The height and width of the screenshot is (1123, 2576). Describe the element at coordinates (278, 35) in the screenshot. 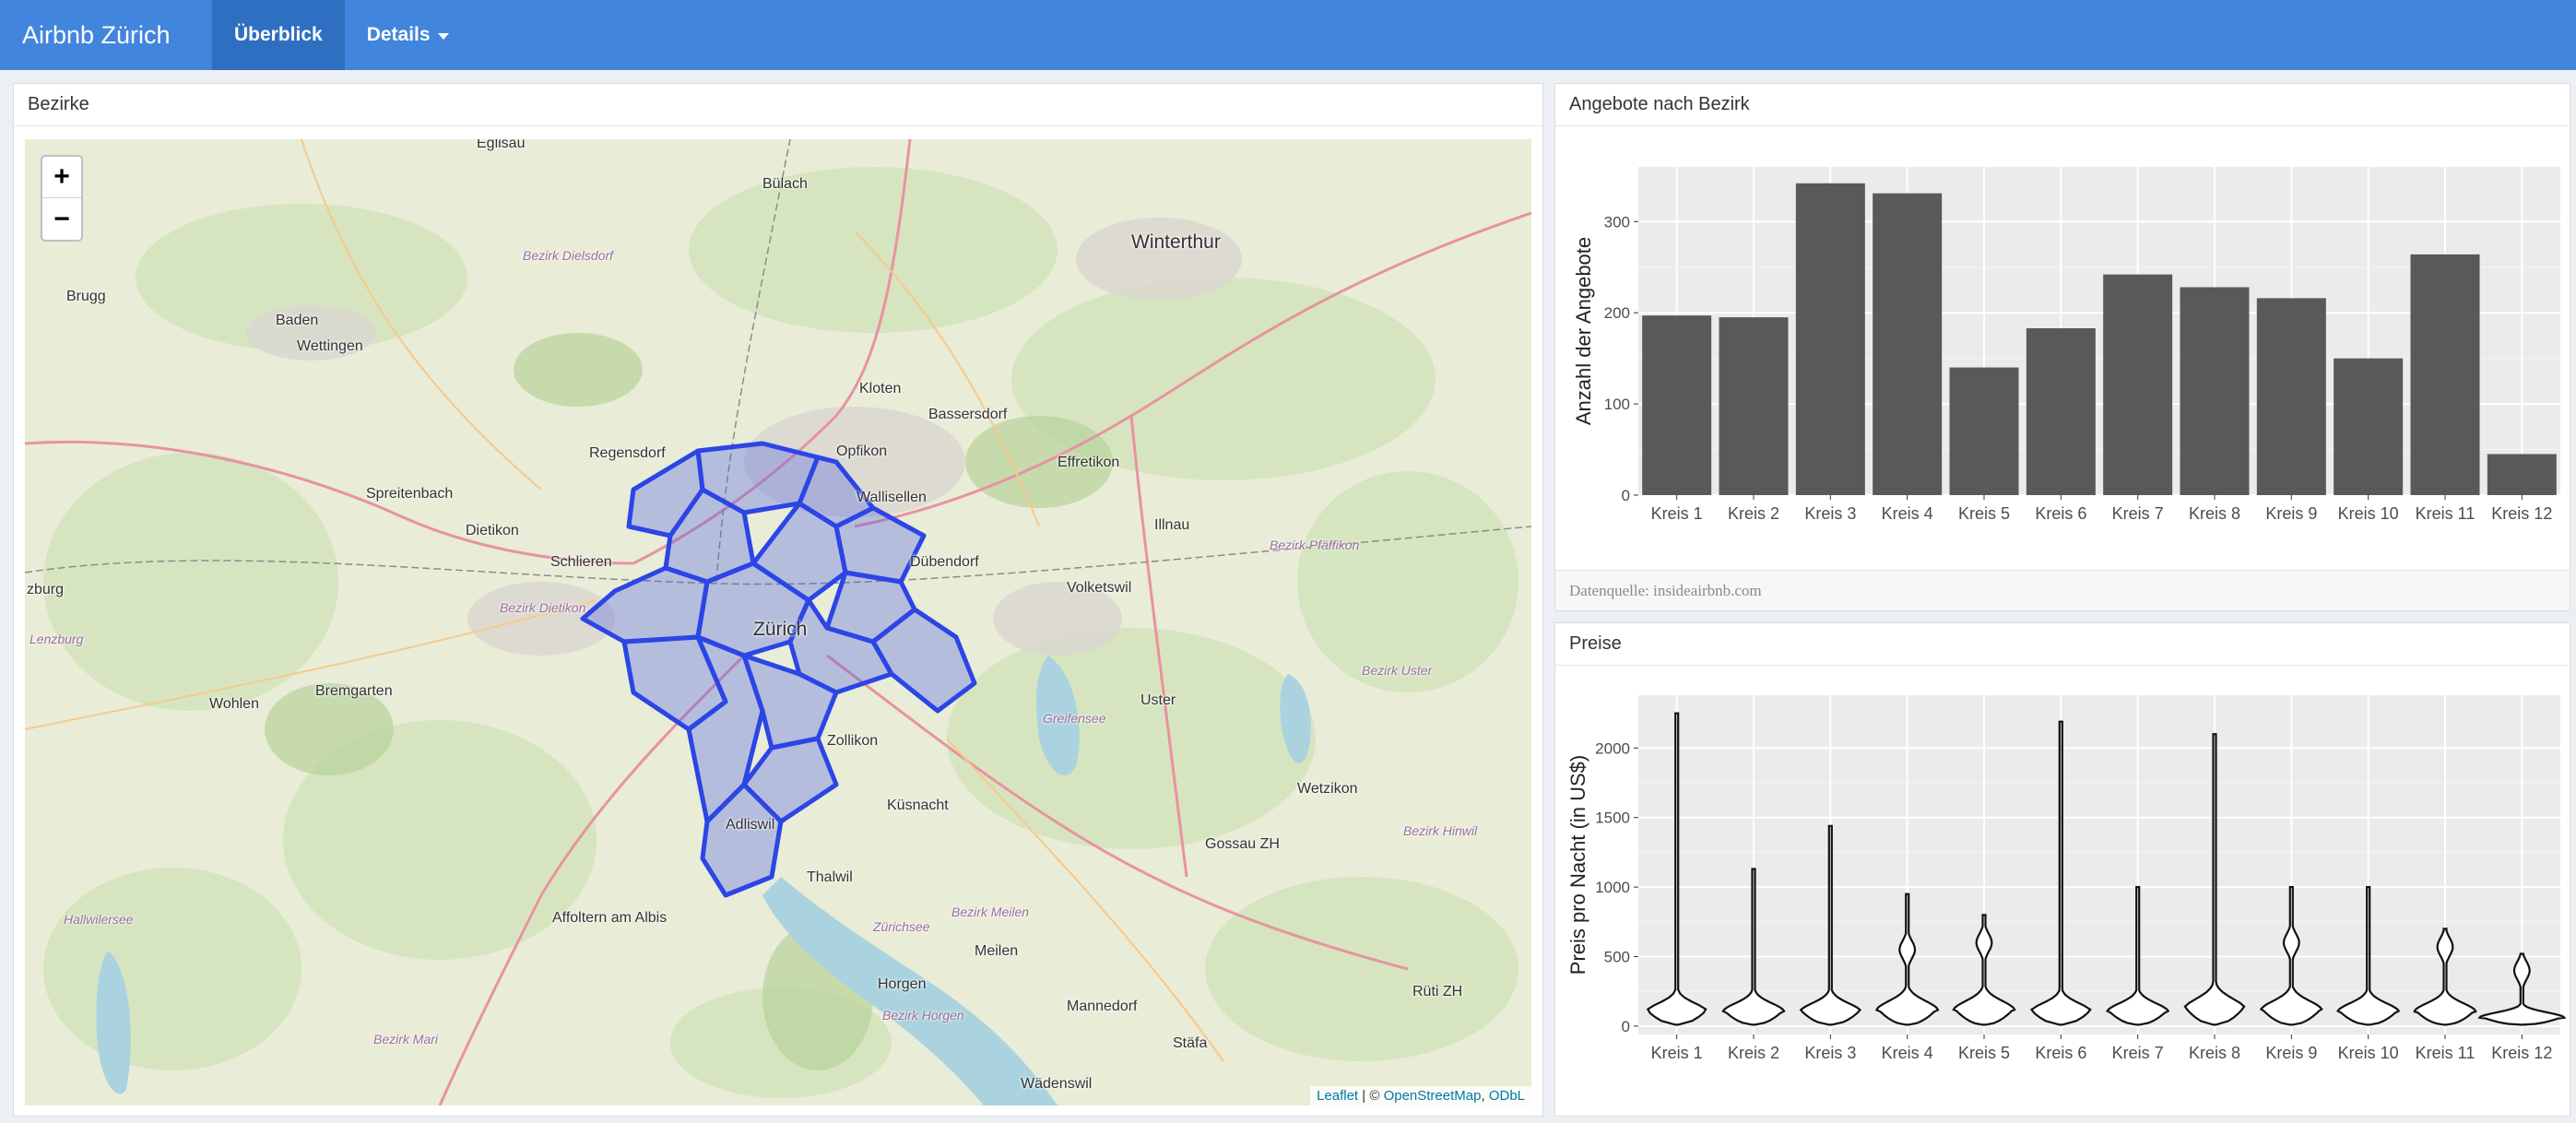

I see `tab-ueberblick: Überblick` at that location.